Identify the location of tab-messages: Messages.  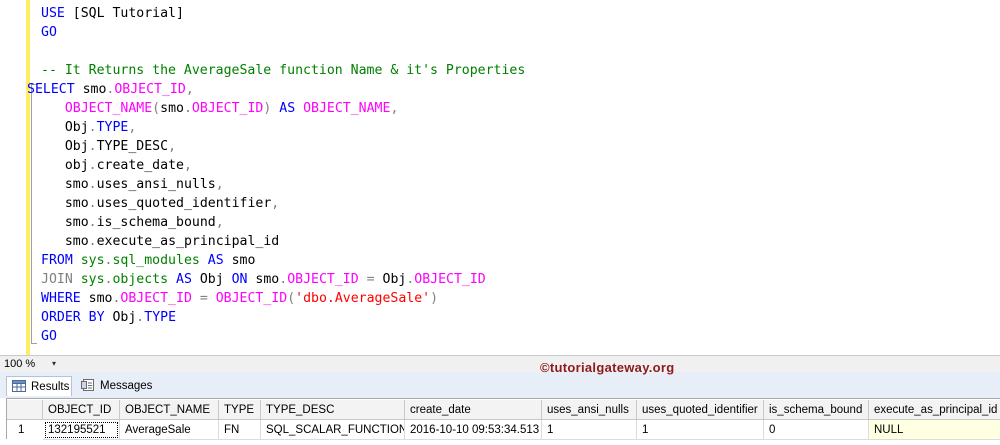
(116, 386).